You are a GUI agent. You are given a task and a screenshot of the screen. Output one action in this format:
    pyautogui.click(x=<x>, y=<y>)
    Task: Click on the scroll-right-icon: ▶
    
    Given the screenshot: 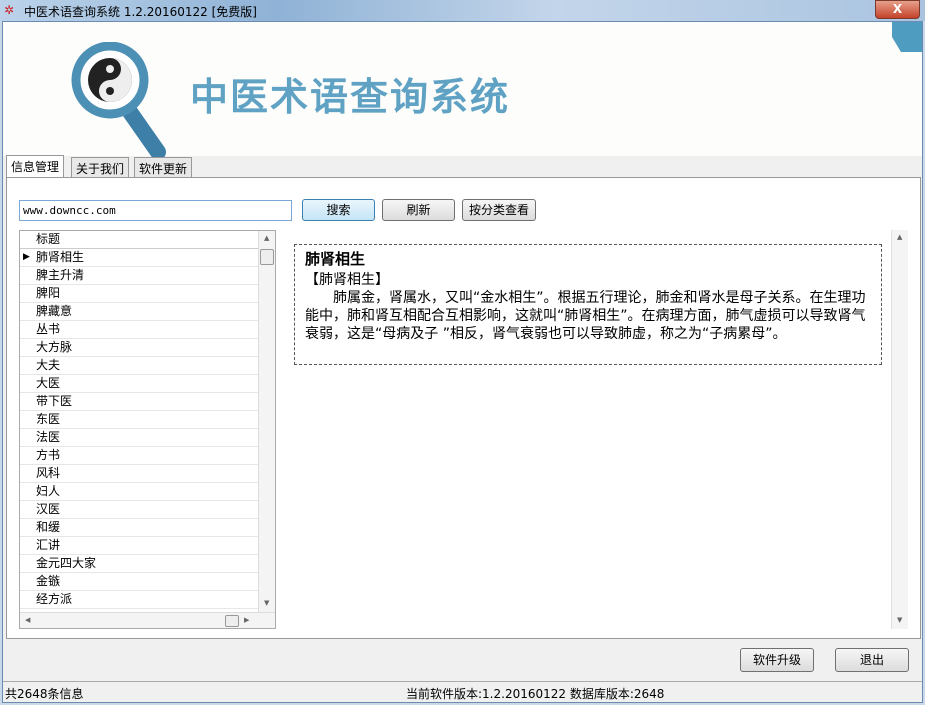 What is the action you would take?
    pyautogui.click(x=246, y=620)
    